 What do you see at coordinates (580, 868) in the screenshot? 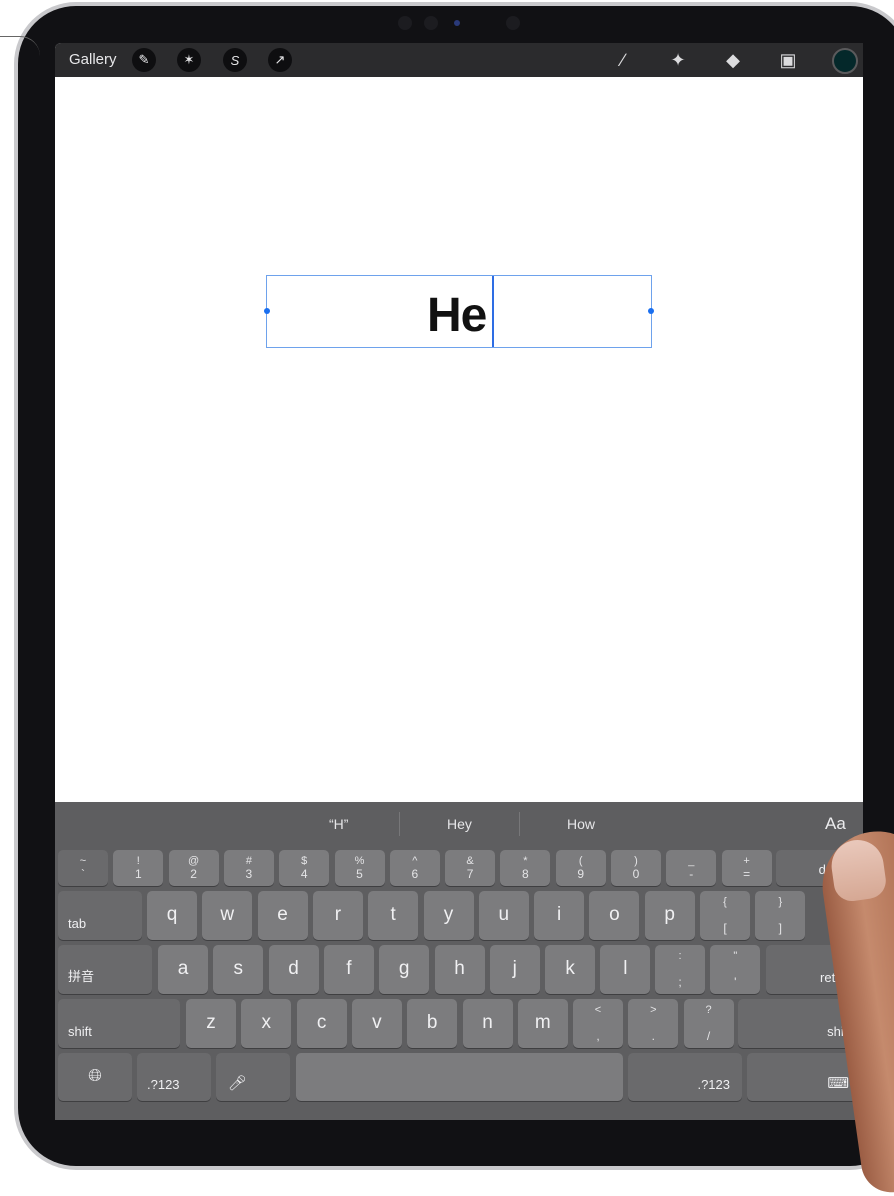
I see `number-key: (9` at bounding box center [580, 868].